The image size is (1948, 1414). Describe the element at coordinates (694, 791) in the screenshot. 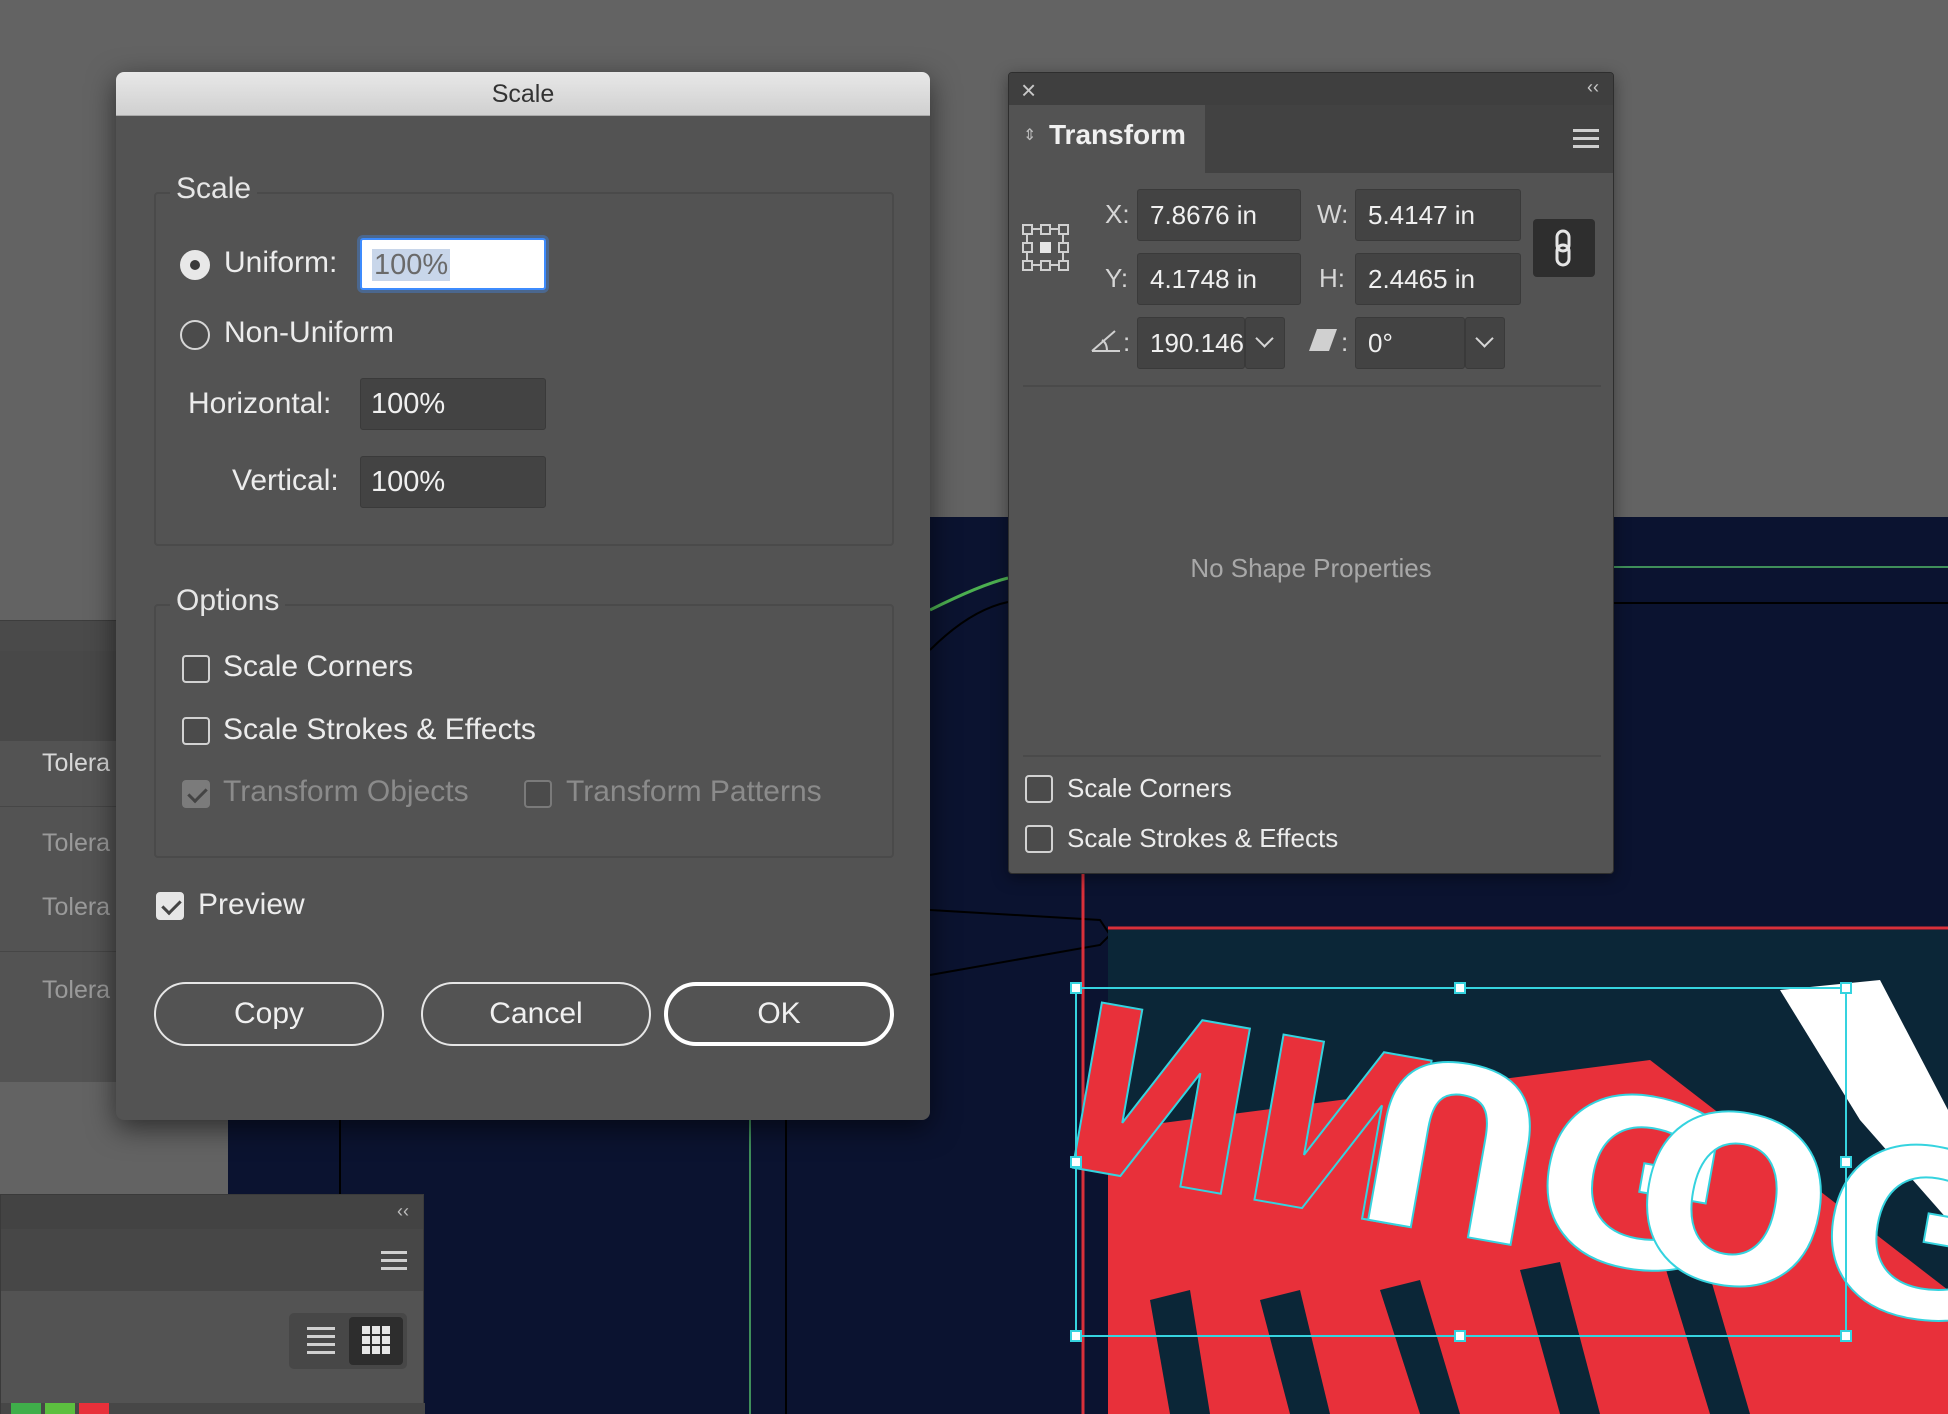

I see `transform-patterns-label: Transform Patterns` at that location.